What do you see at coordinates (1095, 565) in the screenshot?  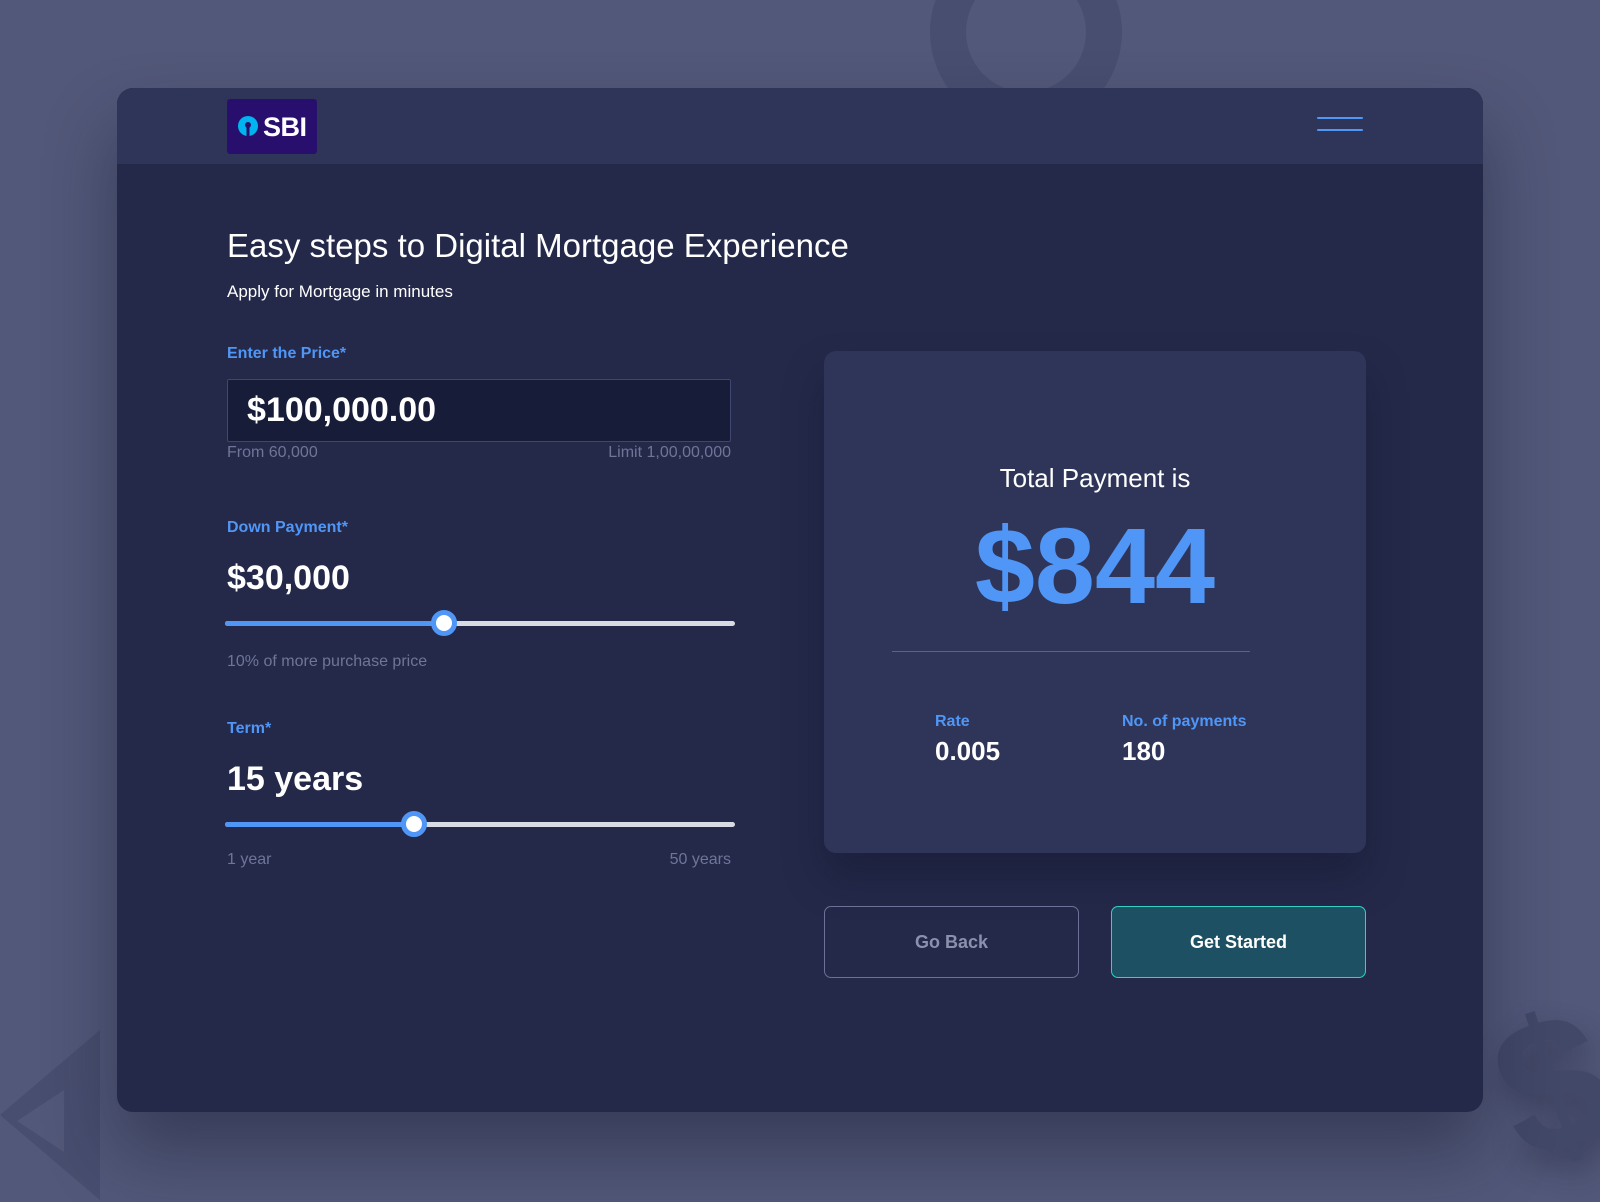 I see `total-payment-value: $844` at bounding box center [1095, 565].